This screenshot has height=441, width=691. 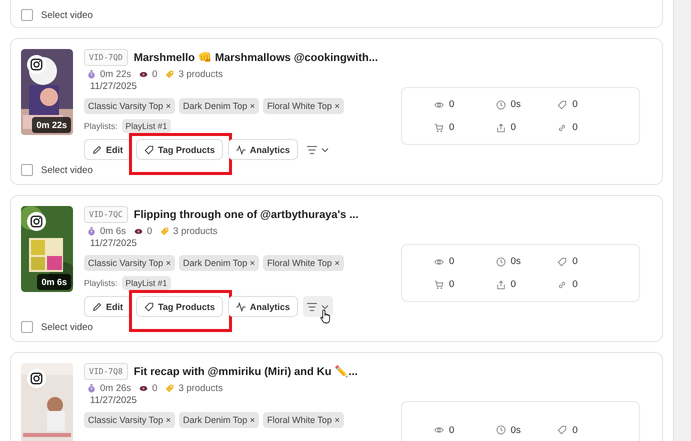 I want to click on duration-text: 0m 26s, so click(x=116, y=388).